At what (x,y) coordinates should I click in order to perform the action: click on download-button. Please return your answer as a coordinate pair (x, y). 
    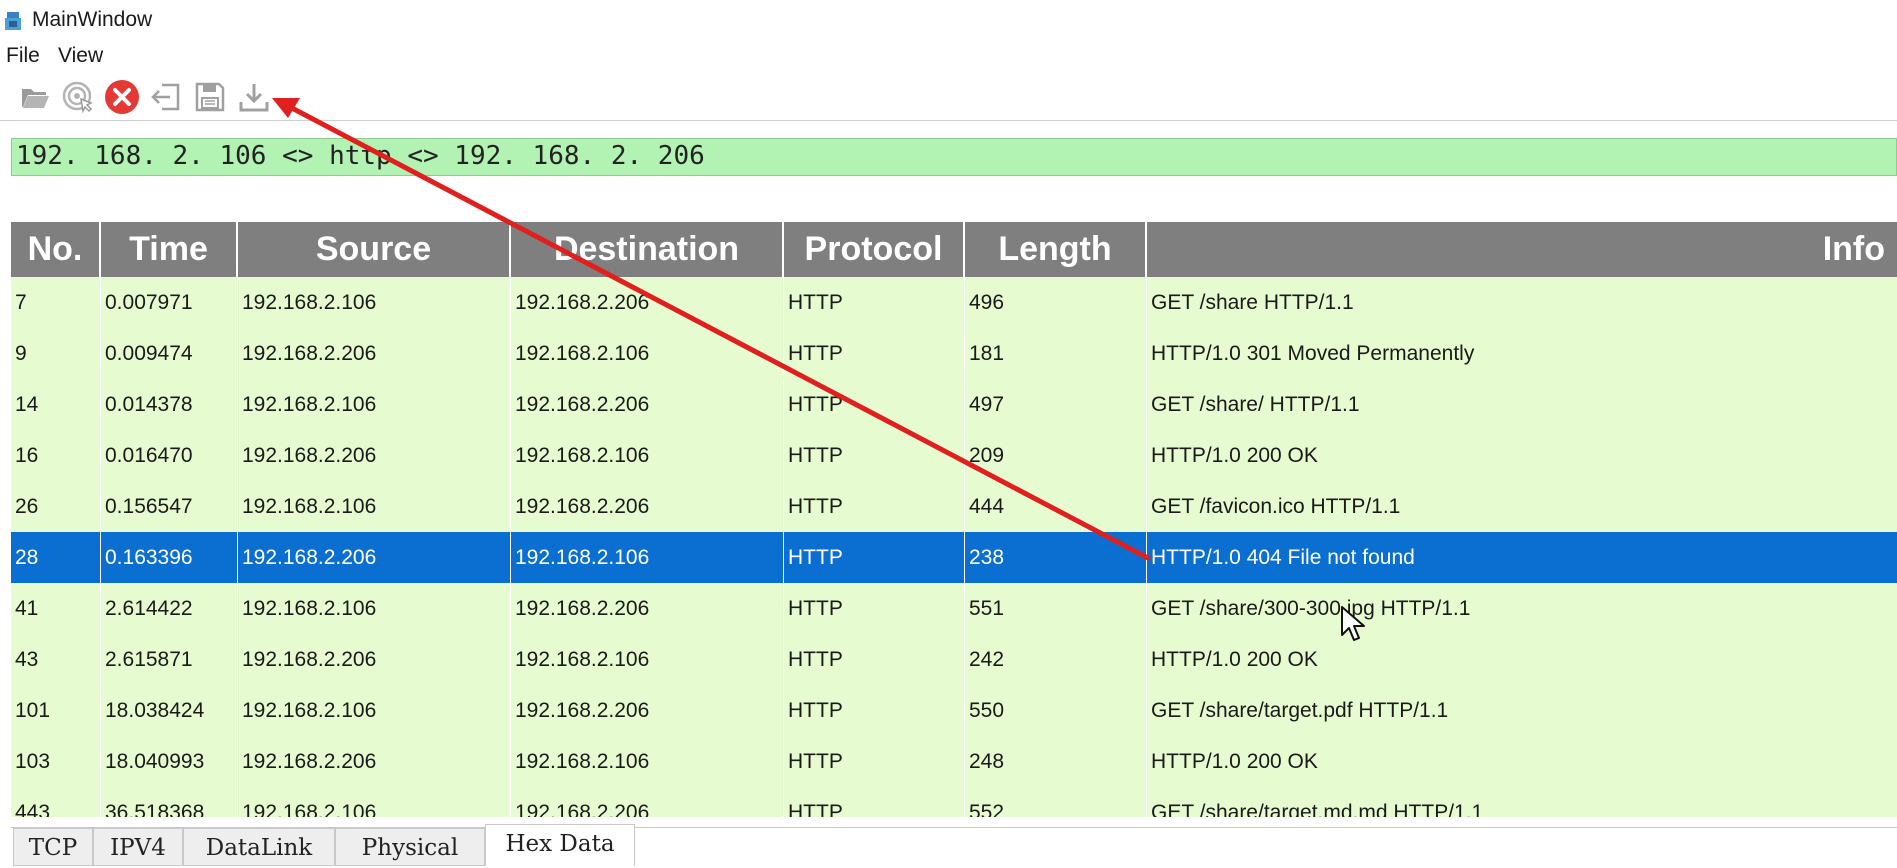
    Looking at the image, I should click on (254, 97).